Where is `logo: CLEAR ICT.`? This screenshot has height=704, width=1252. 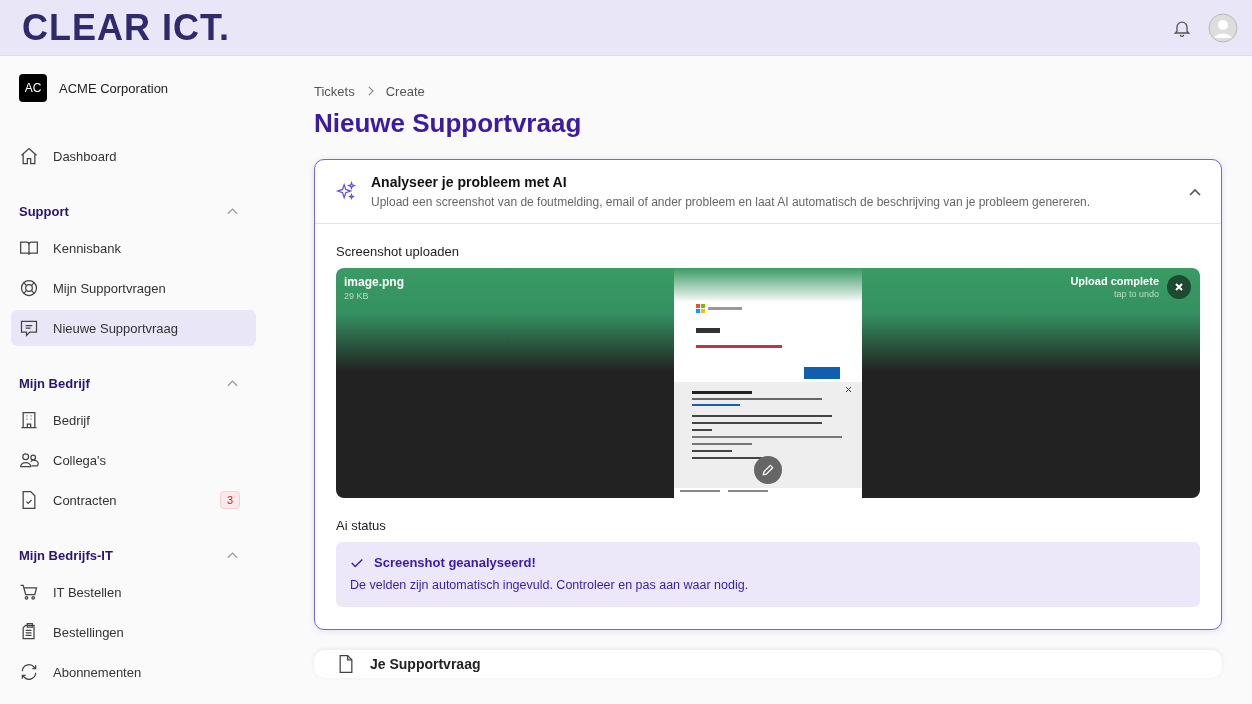 logo: CLEAR ICT. is located at coordinates (126, 27).